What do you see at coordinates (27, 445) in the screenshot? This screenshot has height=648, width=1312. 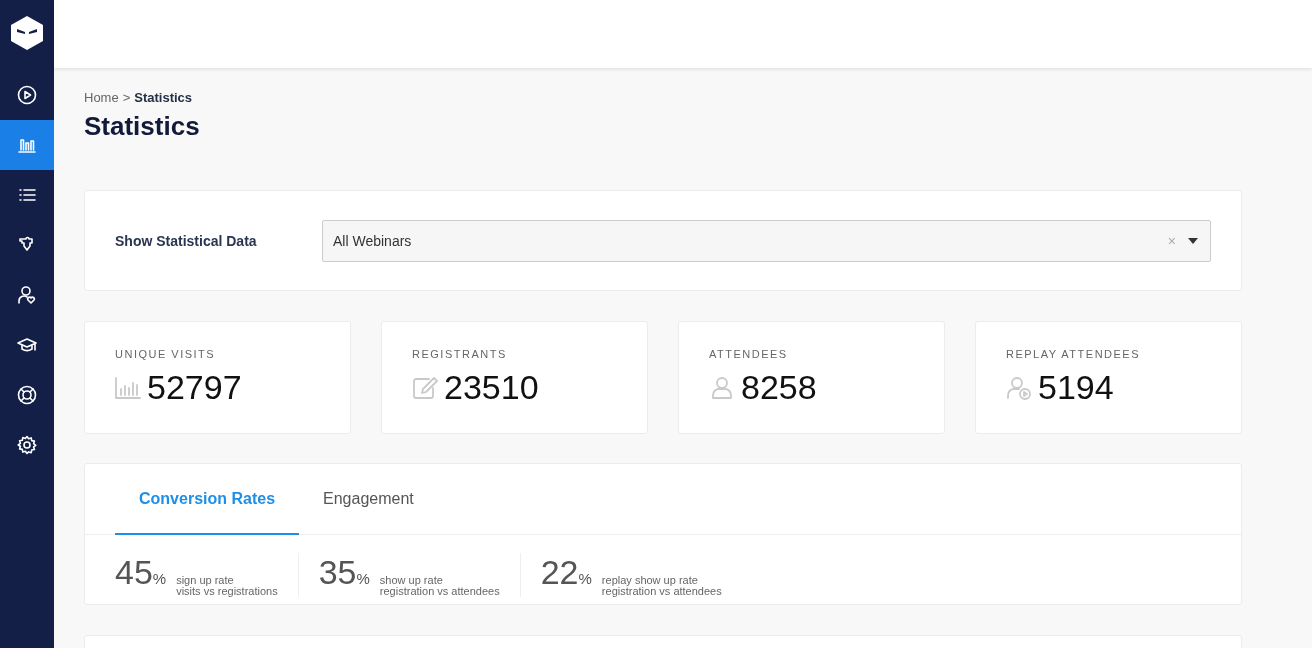 I see `settings-icon` at bounding box center [27, 445].